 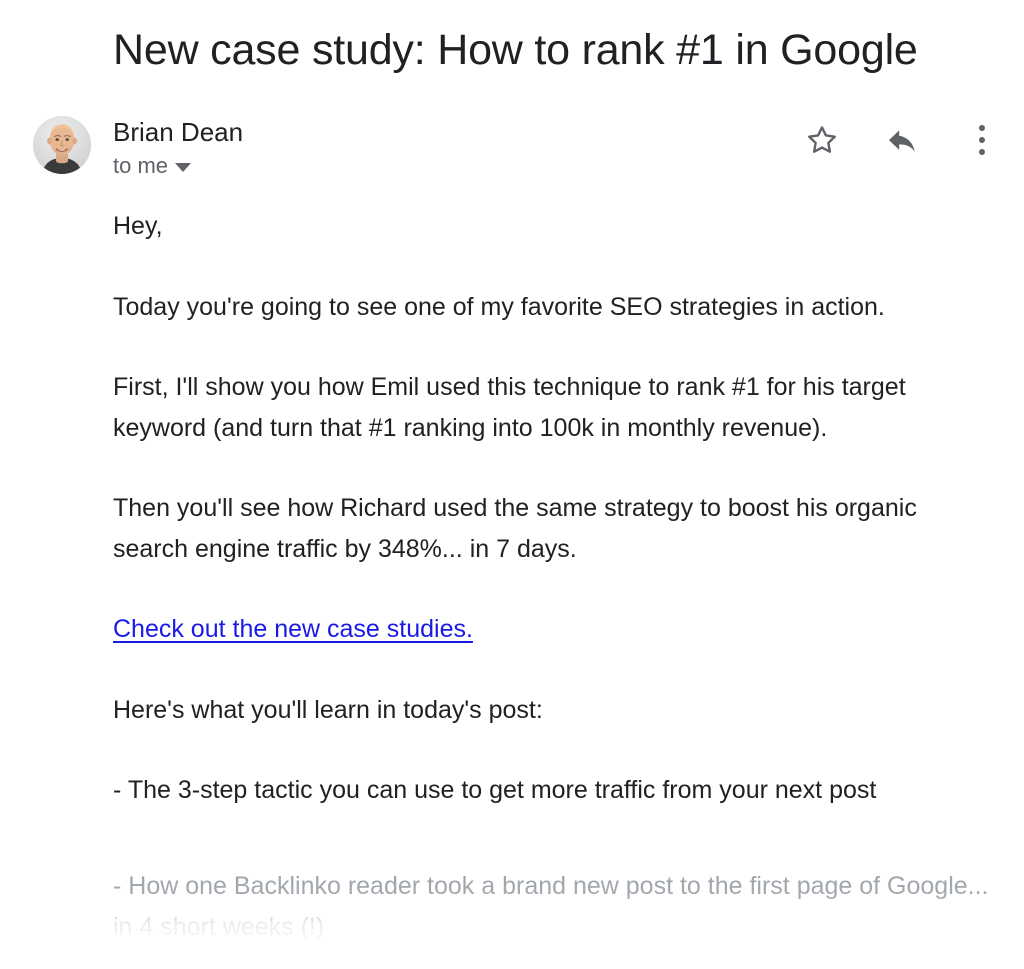 What do you see at coordinates (515, 49) in the screenshot?
I see `email-subject: New case study: How to rank #1 in Google` at bounding box center [515, 49].